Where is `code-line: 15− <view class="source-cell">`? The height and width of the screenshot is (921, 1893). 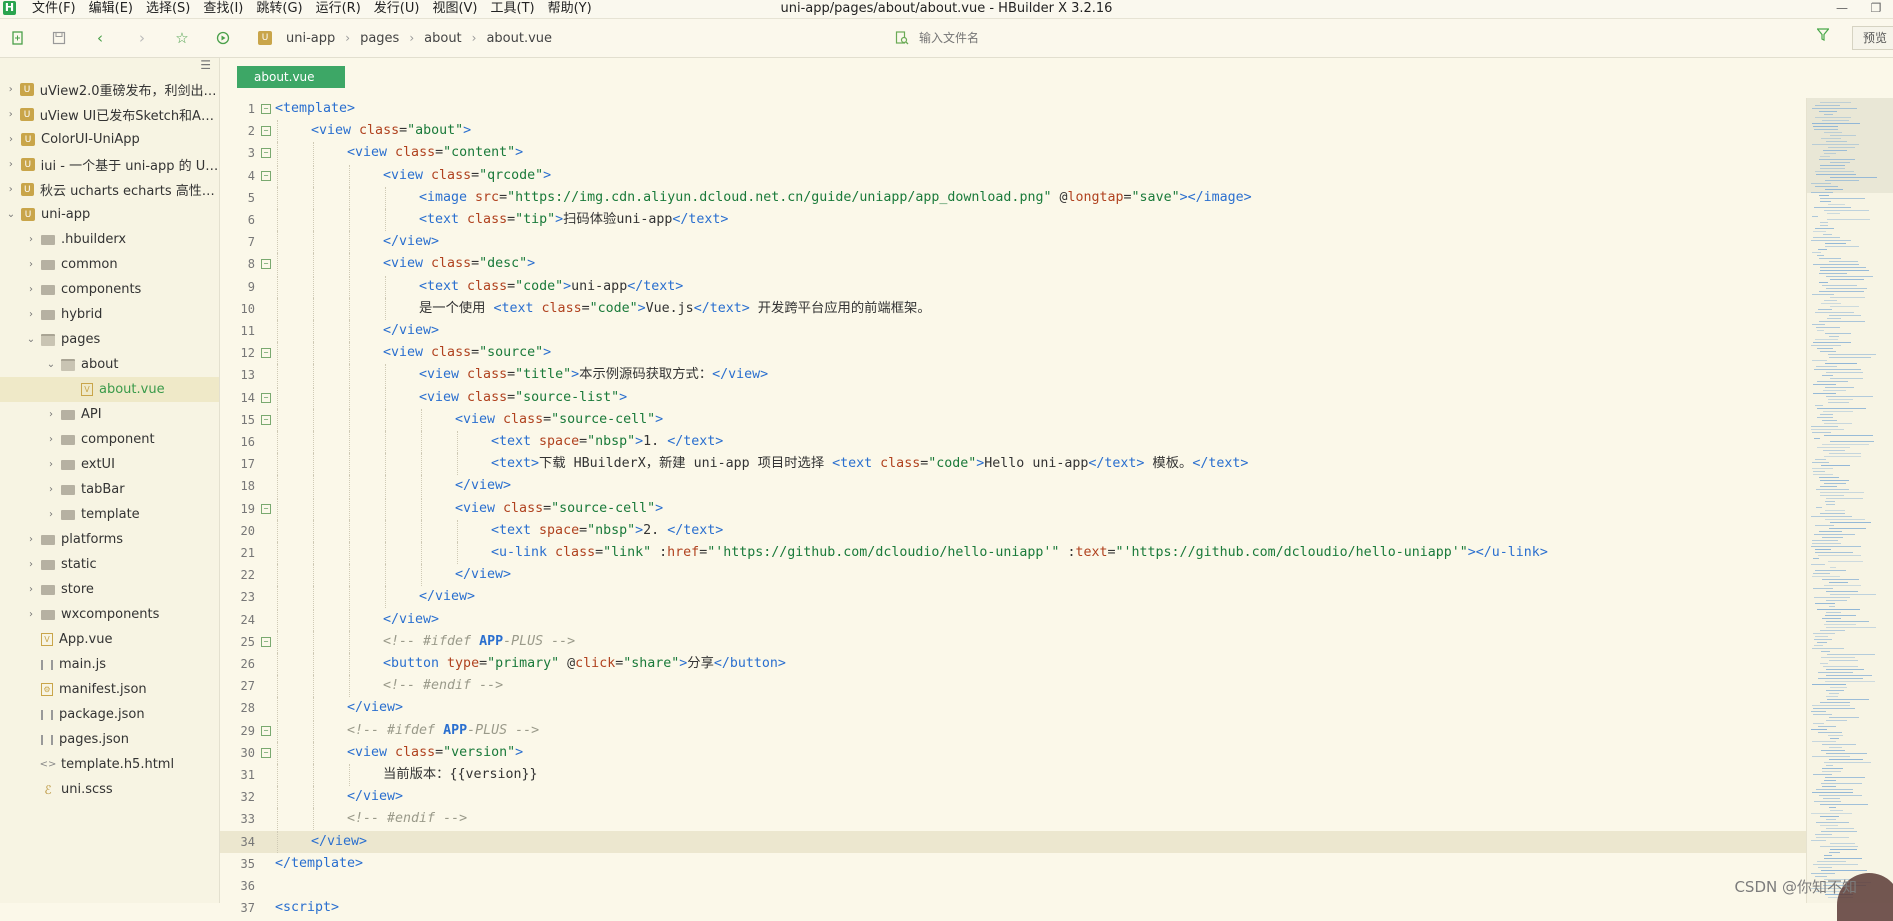 code-line: 15− <view class="source-cell"> is located at coordinates (1013, 419).